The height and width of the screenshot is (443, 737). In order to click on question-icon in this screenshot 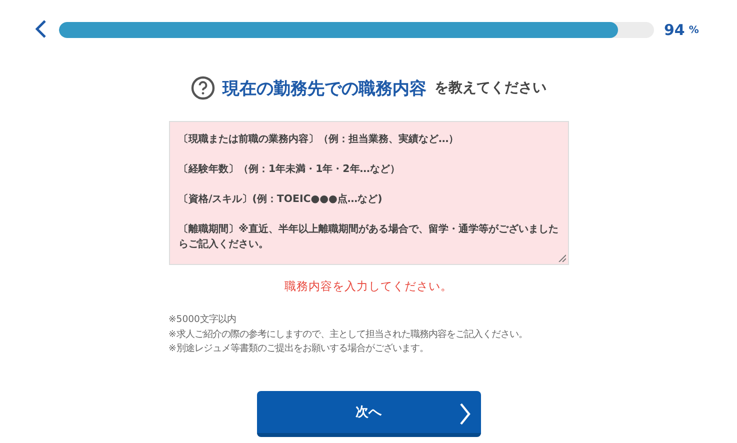, I will do `click(202, 88)`.